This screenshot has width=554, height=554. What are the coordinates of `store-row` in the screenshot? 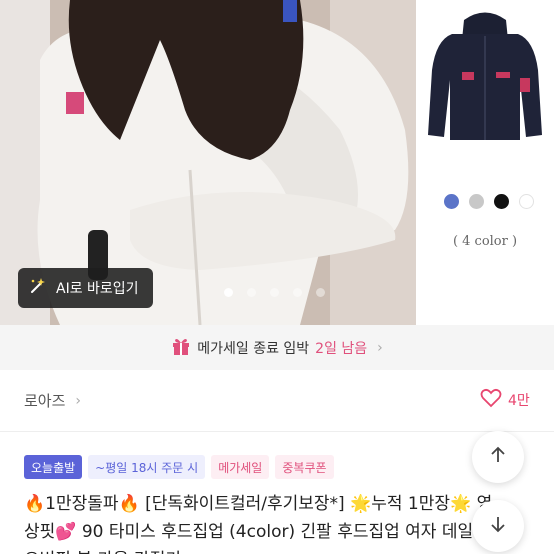 It's located at (277, 401).